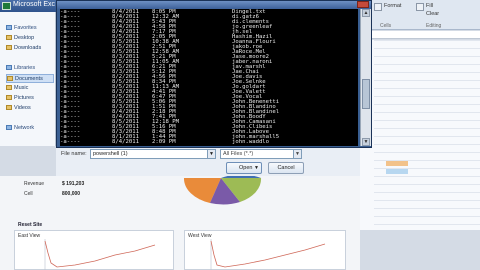  What do you see at coordinates (378, 7) in the screenshot?
I see `format-icon` at bounding box center [378, 7].